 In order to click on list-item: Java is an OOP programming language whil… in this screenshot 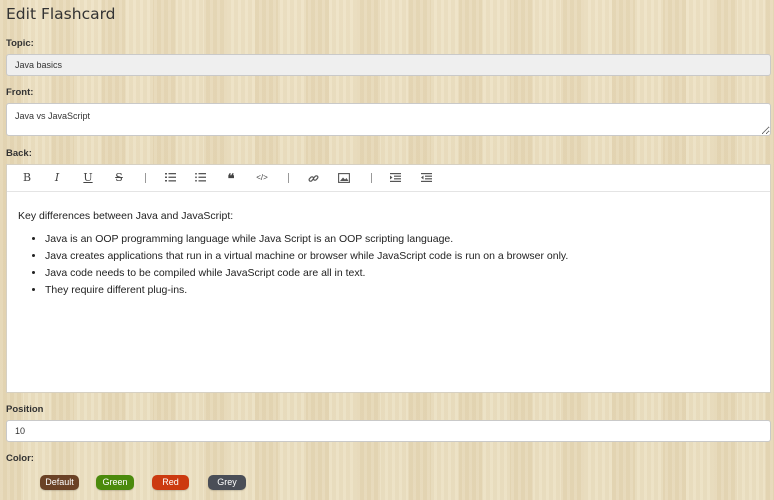, I will do `click(402, 239)`.